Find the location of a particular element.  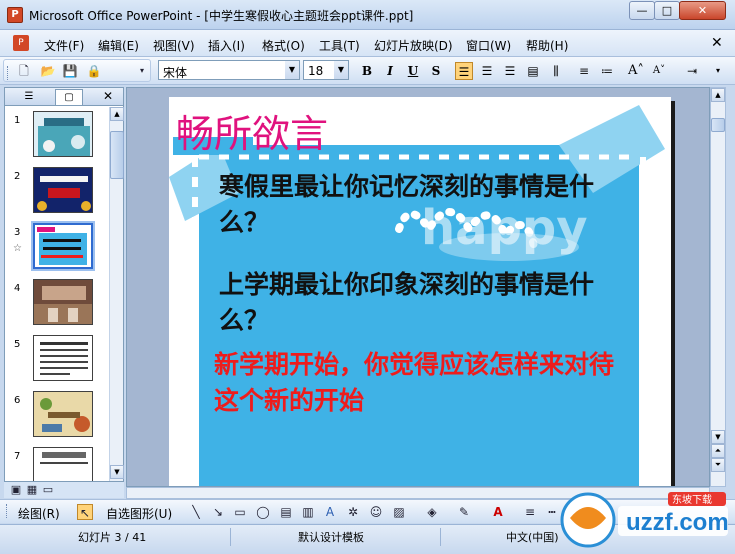

wordart-icon: A is located at coordinates (330, 512).